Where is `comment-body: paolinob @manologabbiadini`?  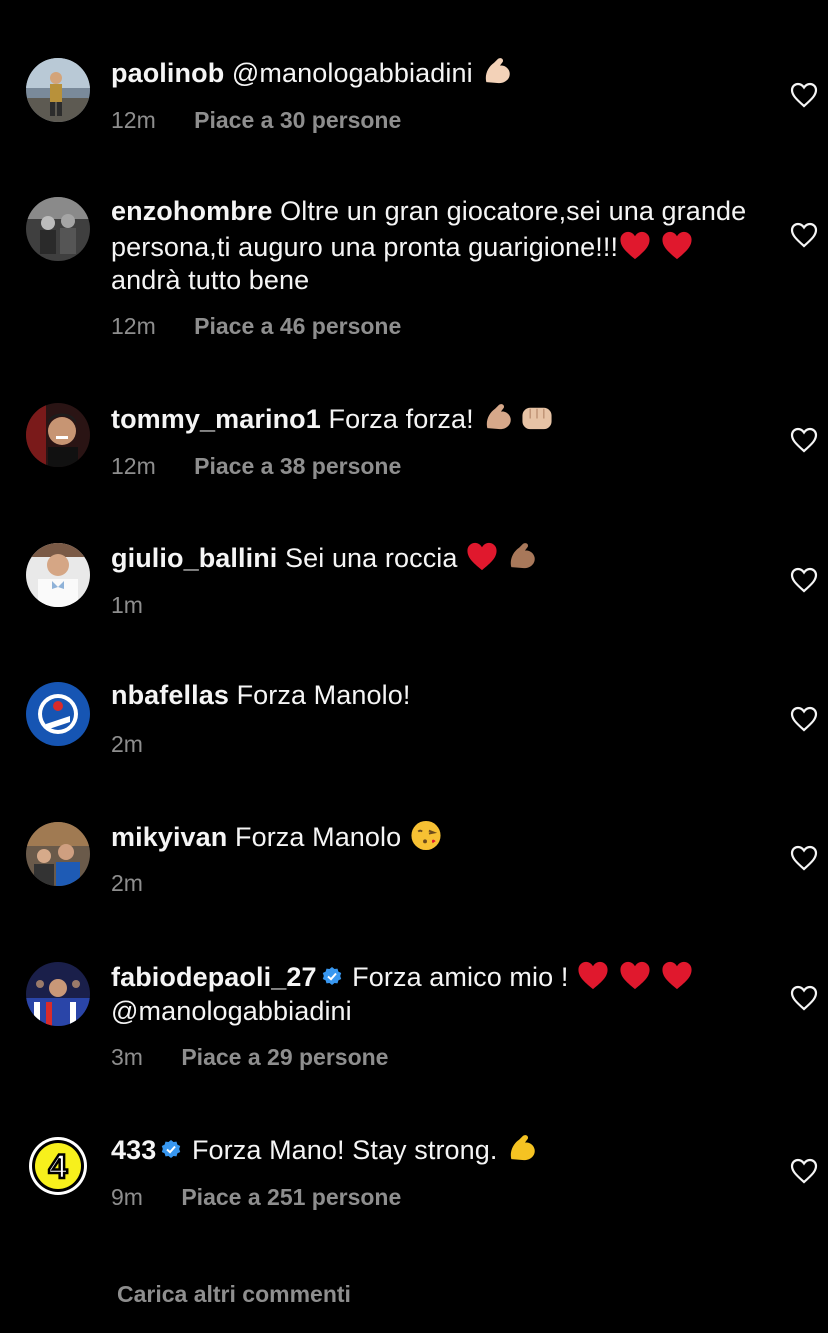
comment-body: paolinob @manologabbiadini is located at coordinates (431, 73).